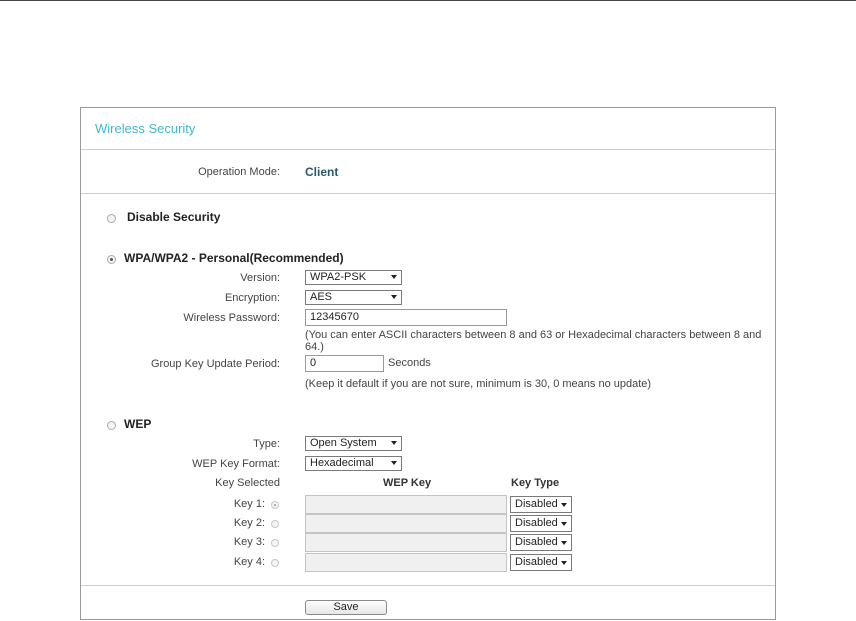 This screenshot has width=856, height=621. What do you see at coordinates (536, 504) in the screenshot?
I see `key-1-type-value: Disabled` at bounding box center [536, 504].